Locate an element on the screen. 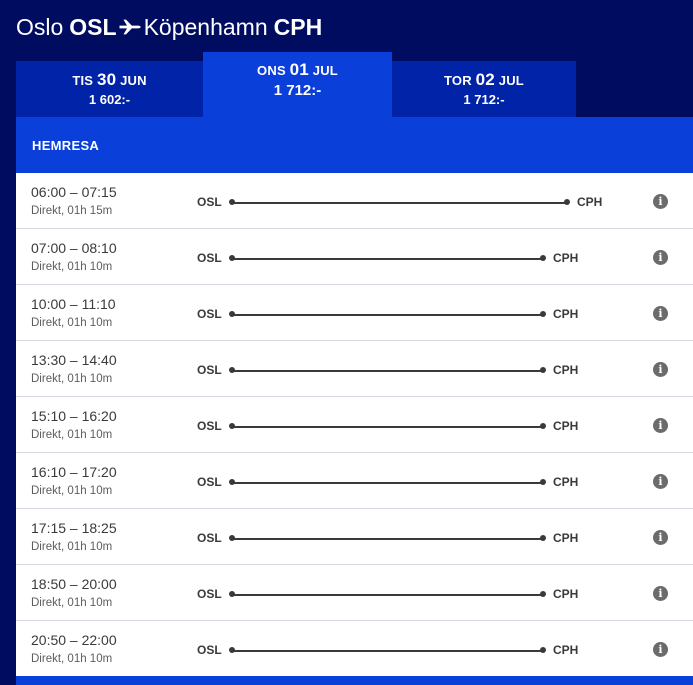  bottom-accent-bar is located at coordinates (354, 680).